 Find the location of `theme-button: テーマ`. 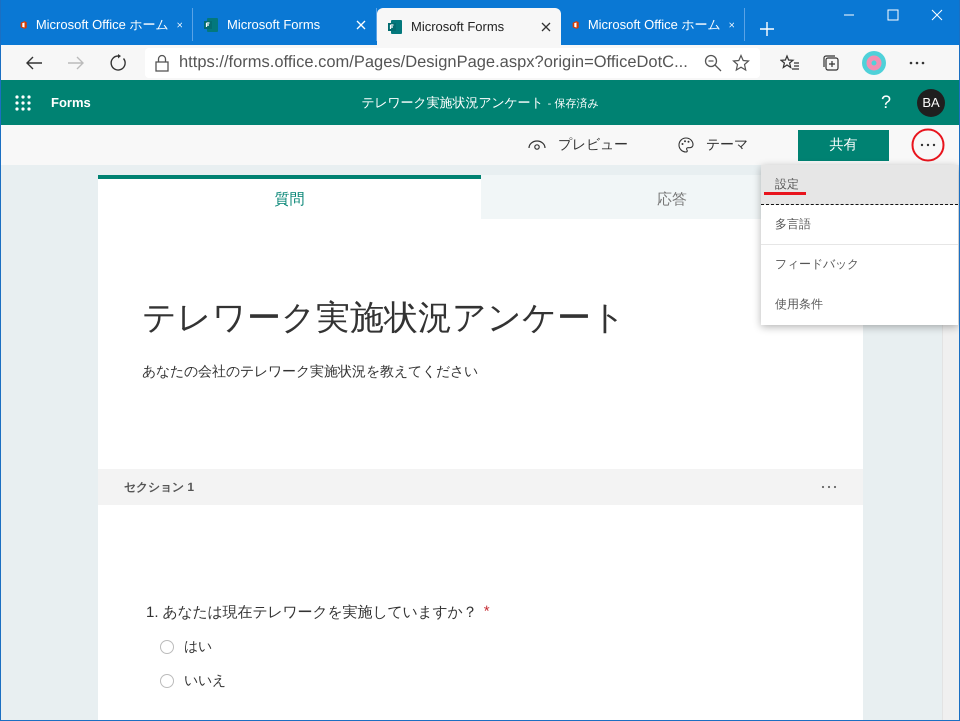

theme-button: テーマ is located at coordinates (713, 145).